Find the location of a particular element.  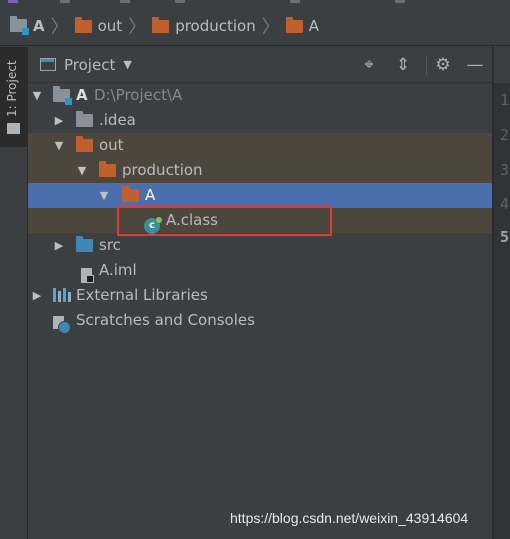

tree-node-label: Scratches and Consoles is located at coordinates (165, 320).